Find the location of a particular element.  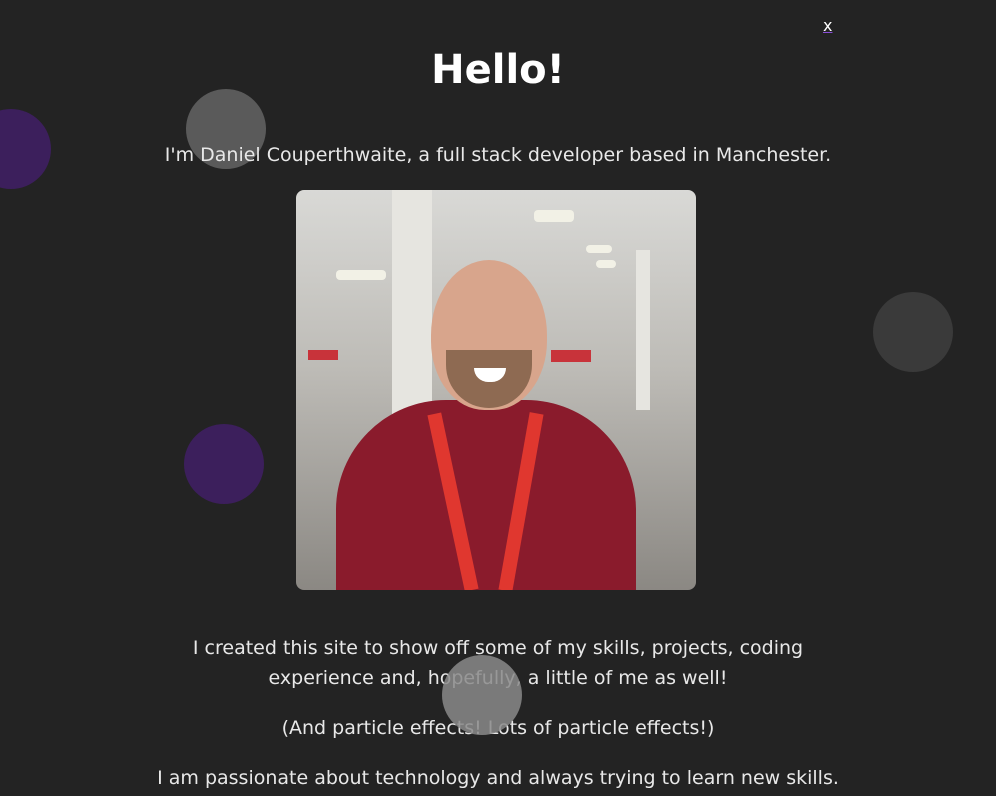

particle-gray-light is located at coordinates (482, 695).